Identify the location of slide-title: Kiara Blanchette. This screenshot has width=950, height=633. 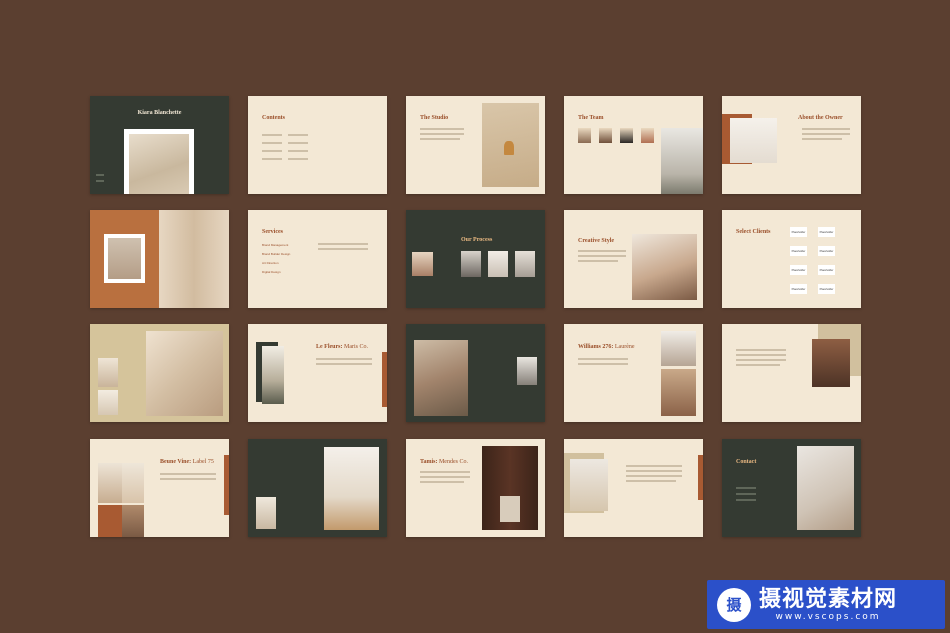
(159, 113).